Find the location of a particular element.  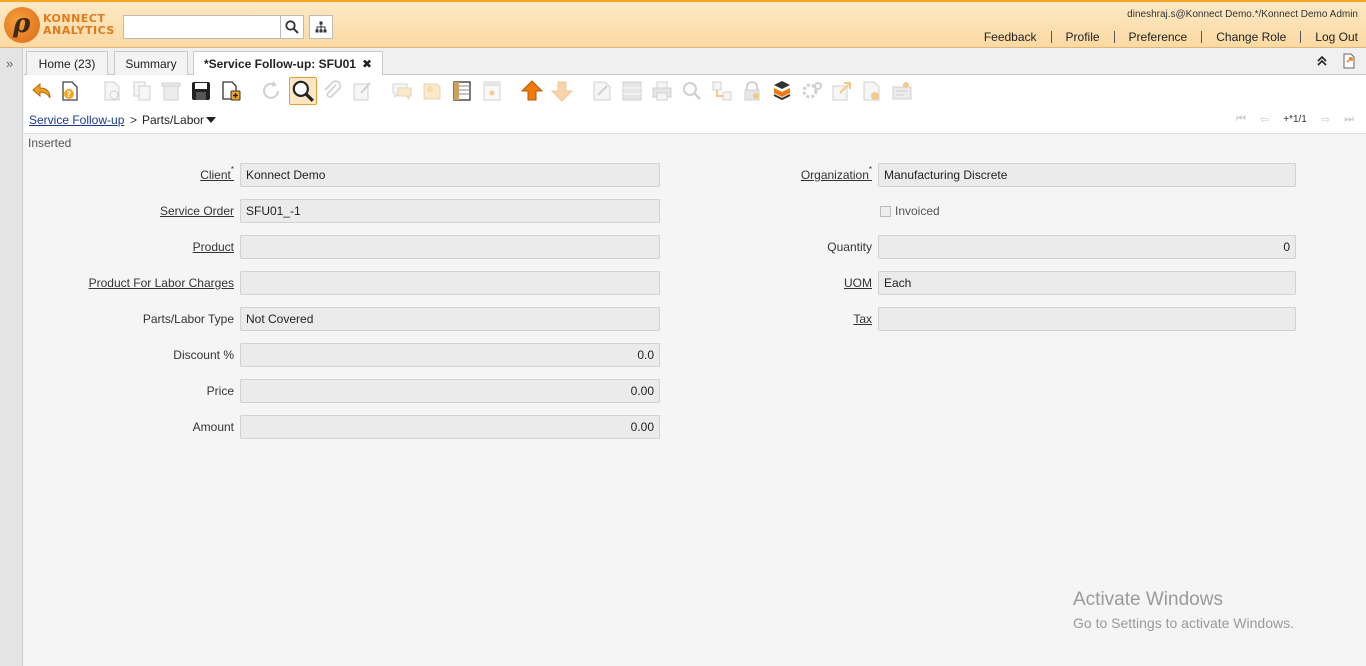

next-record-icon: ⇨ is located at coordinates (1325, 119).